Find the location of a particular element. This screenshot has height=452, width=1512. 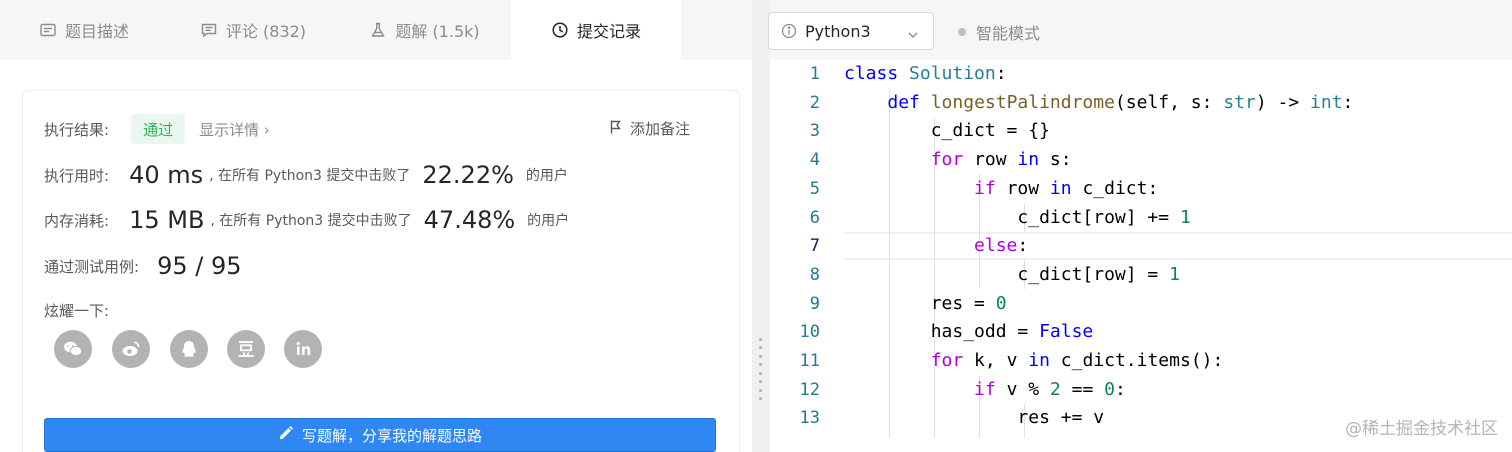

write-solution-button: 写题解，分享我的解题思路 is located at coordinates (380, 435).